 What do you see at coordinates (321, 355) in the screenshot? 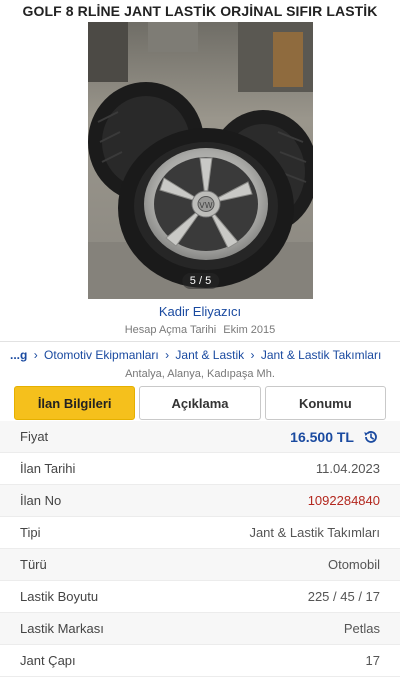
I see `breadcrumb-item-jant-lastik-takimlari: Jant & Lastik Takımları` at bounding box center [321, 355].